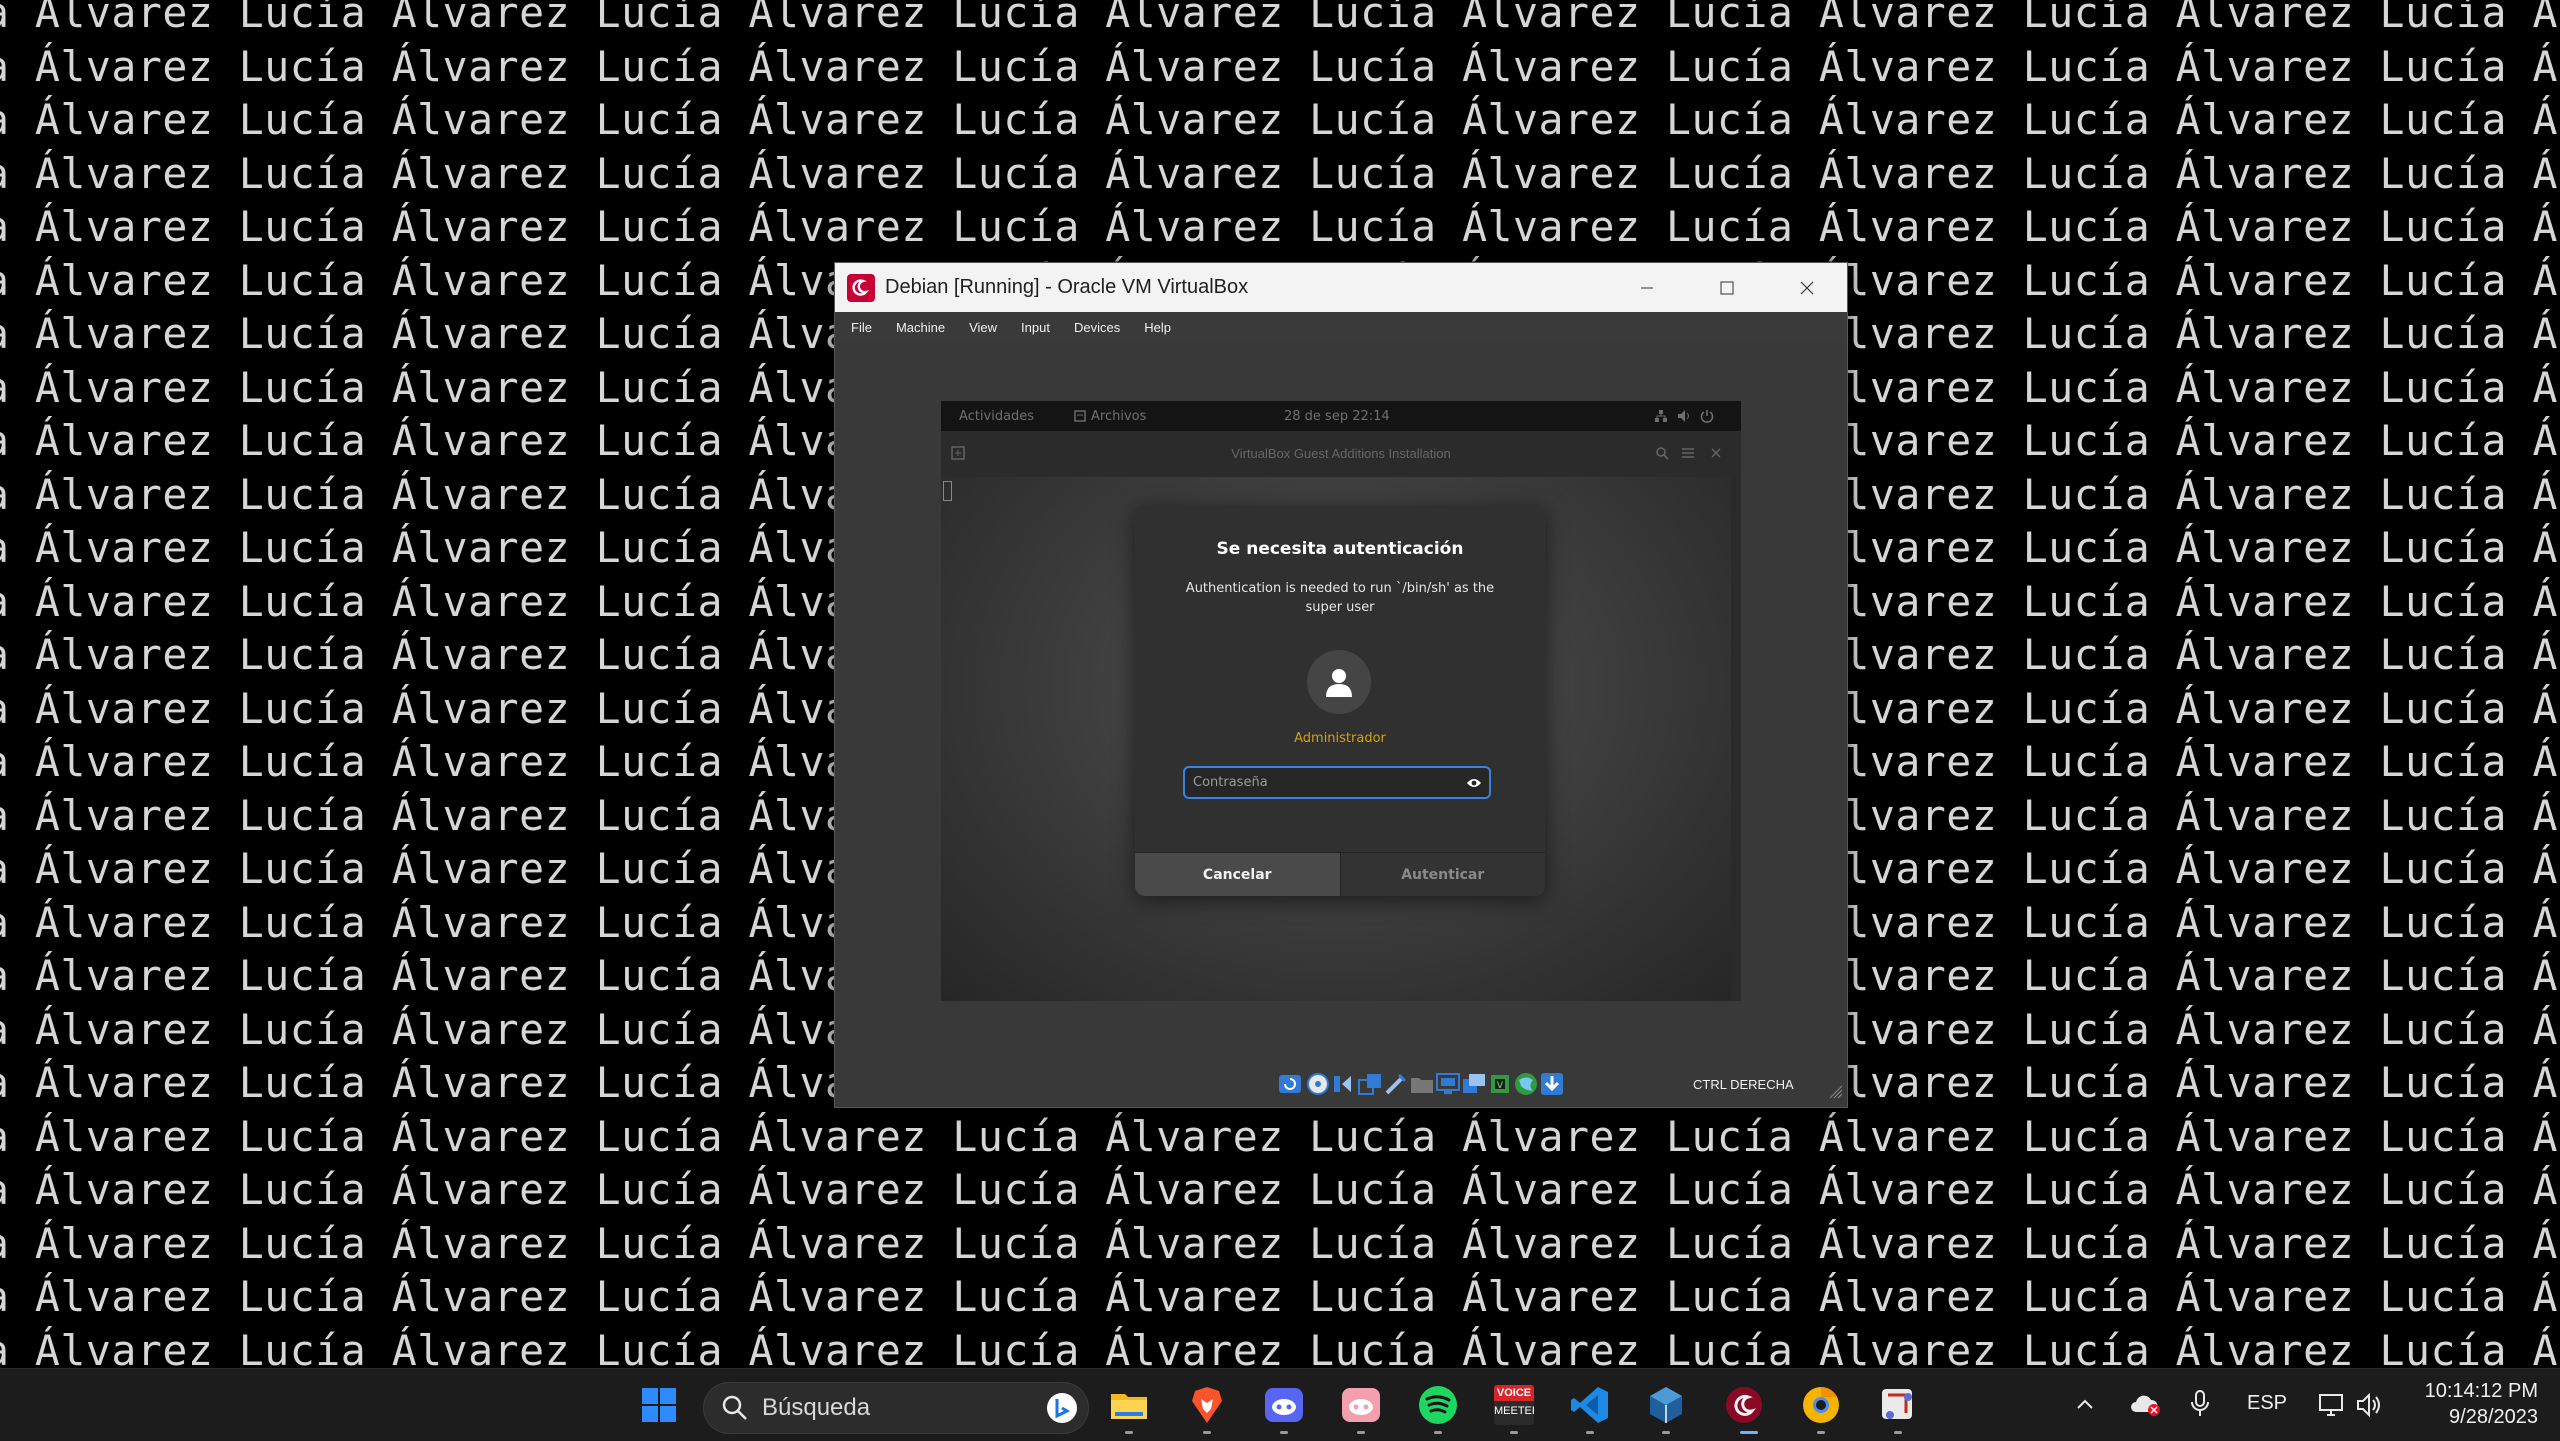 The image size is (2560, 1441). What do you see at coordinates (1666, 1405) in the screenshot?
I see `virtualbox-icon` at bounding box center [1666, 1405].